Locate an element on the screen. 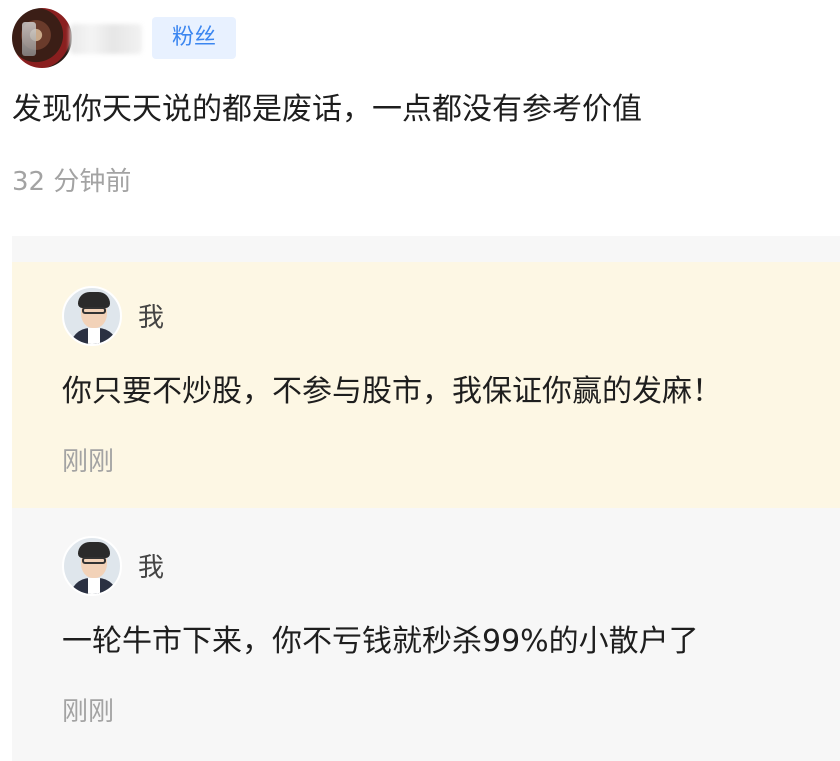  comment-time: 32 分钟前 is located at coordinates (72, 182).